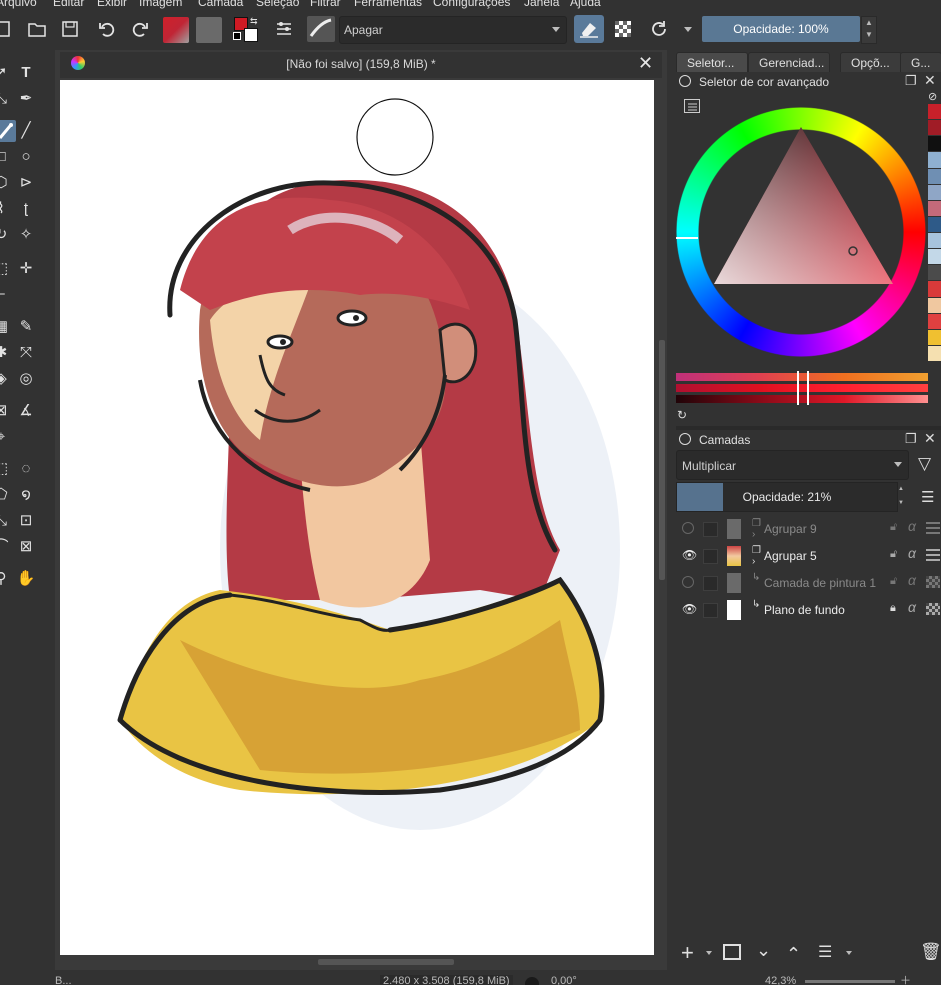 The width and height of the screenshot is (941, 985). I want to click on preserve-alpha-icon, so click(623, 29).